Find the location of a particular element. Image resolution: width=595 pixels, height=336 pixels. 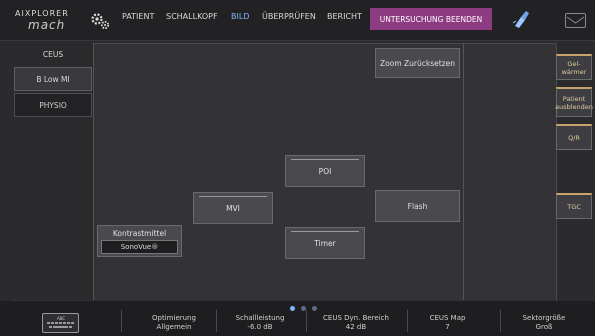

tab-physio: PHYSIO is located at coordinates (53, 105).